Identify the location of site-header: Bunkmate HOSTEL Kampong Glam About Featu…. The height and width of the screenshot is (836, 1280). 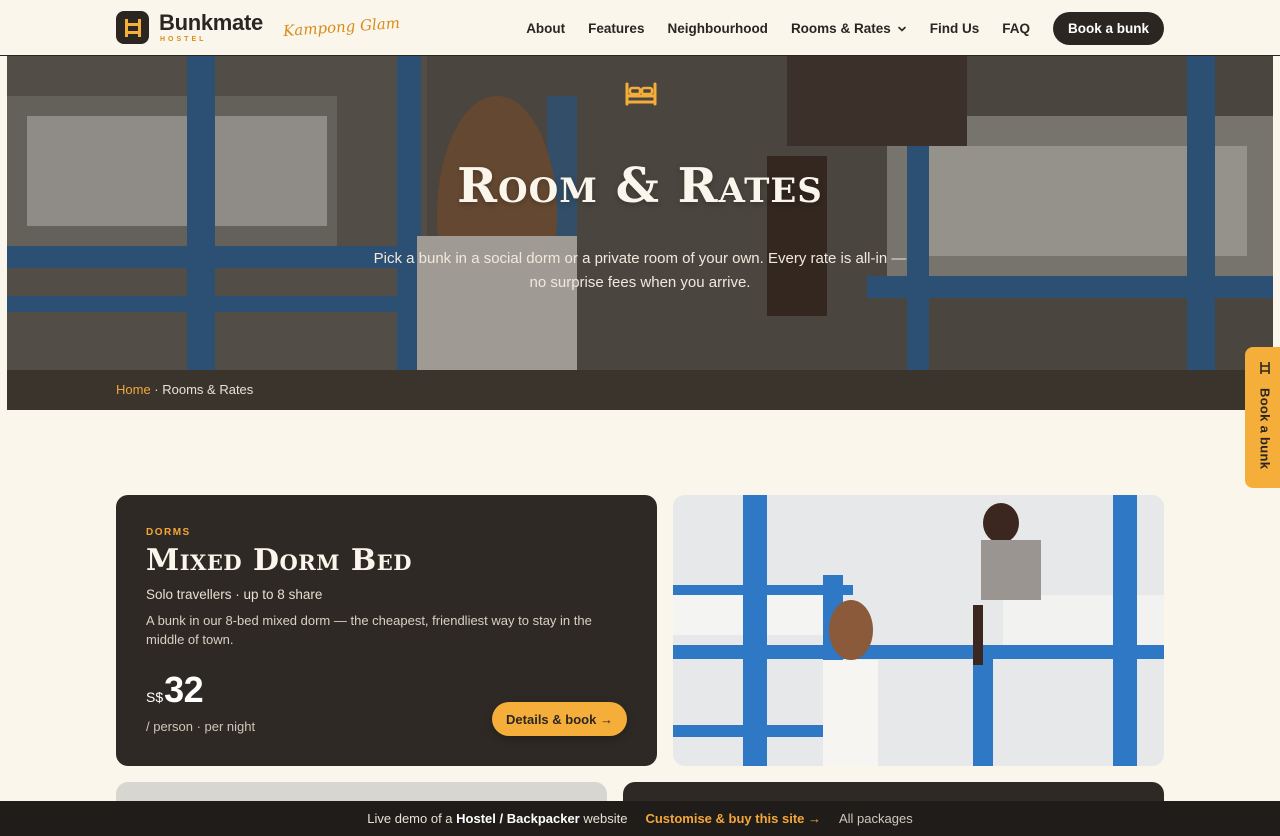
(640, 28).